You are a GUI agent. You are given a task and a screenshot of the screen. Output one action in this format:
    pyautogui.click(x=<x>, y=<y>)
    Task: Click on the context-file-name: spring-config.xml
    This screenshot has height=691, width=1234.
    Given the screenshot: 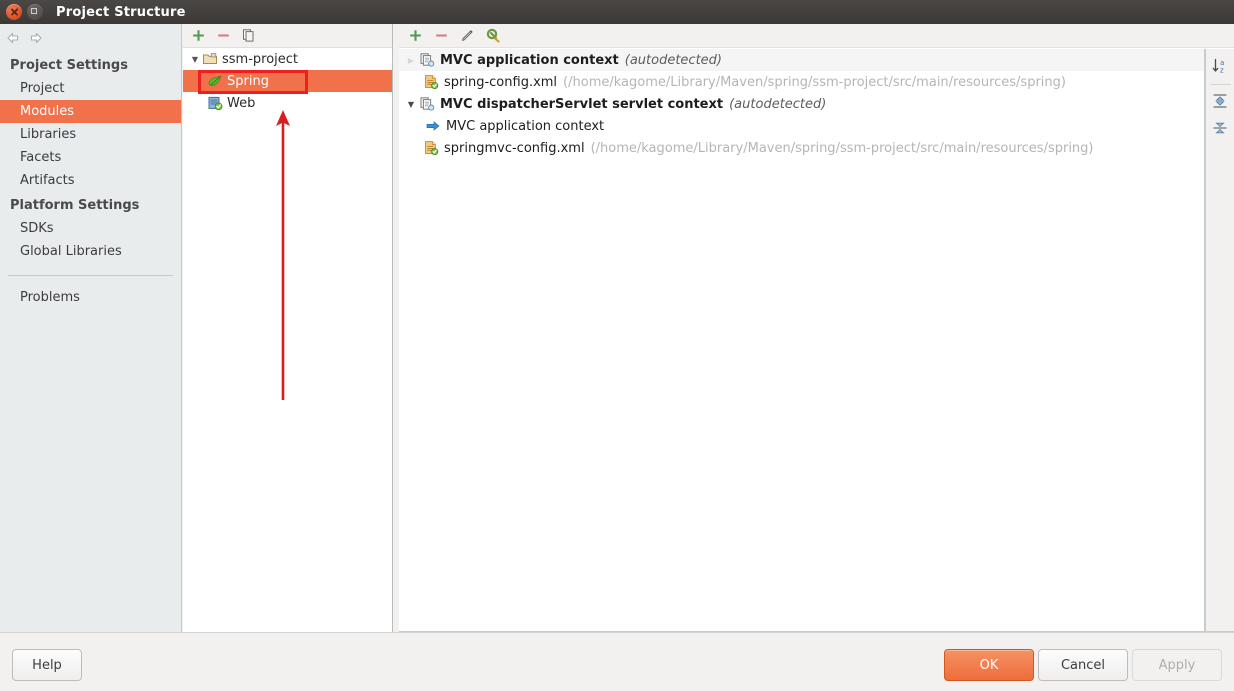 What is the action you would take?
    pyautogui.click(x=501, y=82)
    